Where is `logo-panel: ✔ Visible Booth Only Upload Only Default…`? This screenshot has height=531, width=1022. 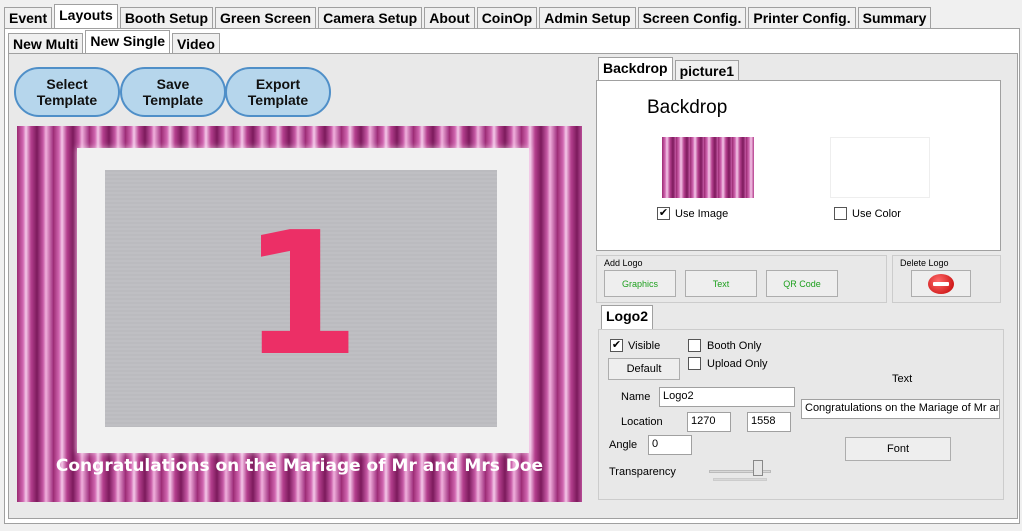 logo-panel: ✔ Visible Booth Only Upload Only Default… is located at coordinates (801, 414).